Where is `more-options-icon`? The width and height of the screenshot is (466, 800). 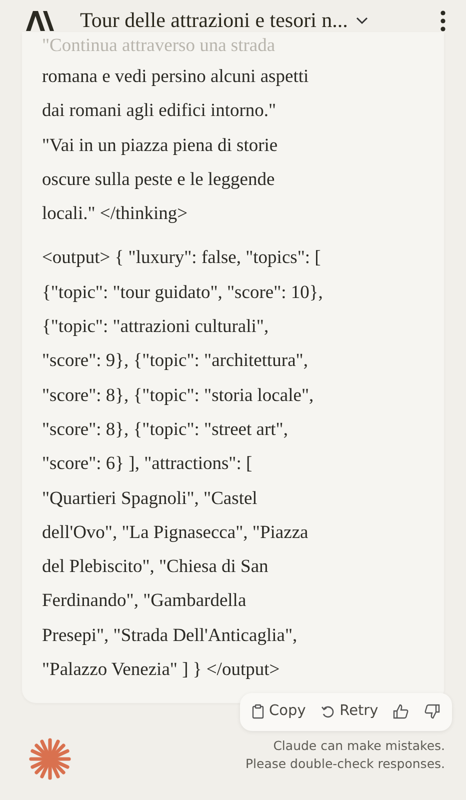 more-options-icon is located at coordinates (443, 21).